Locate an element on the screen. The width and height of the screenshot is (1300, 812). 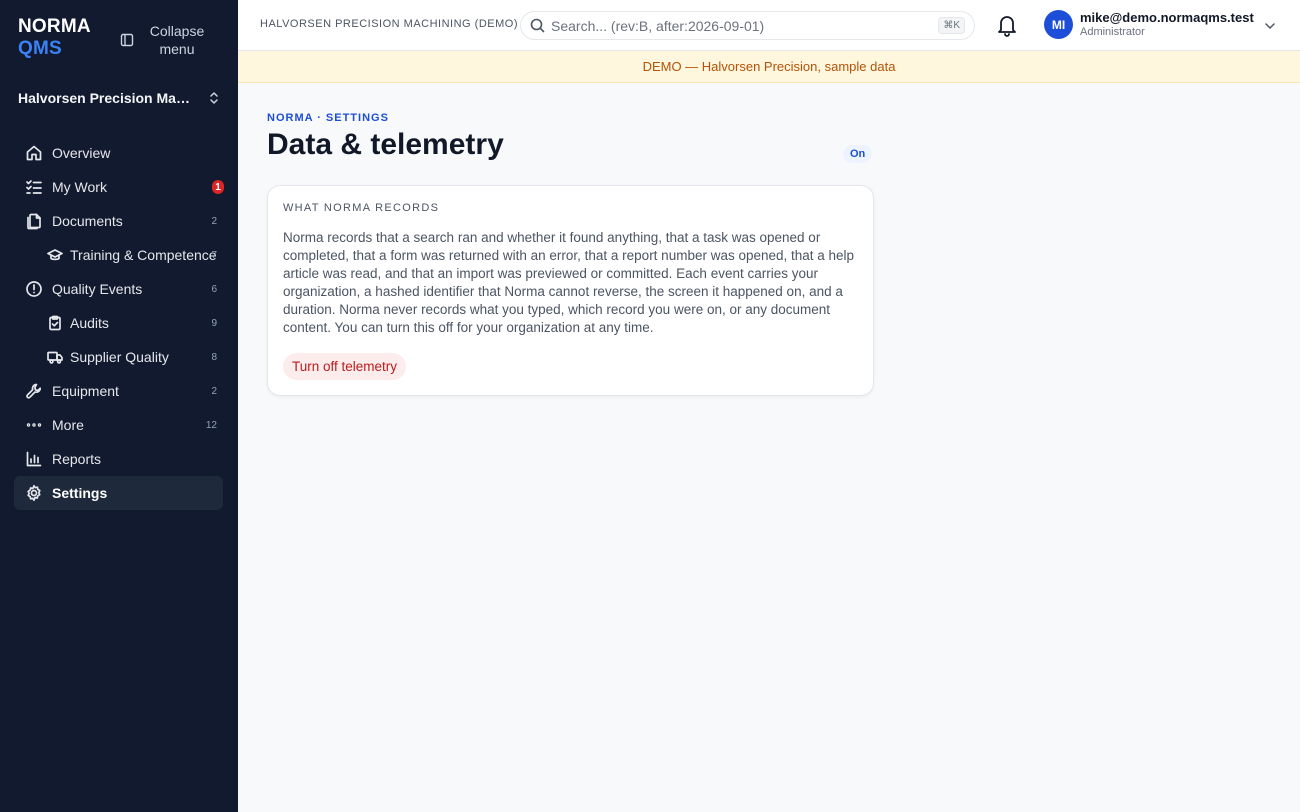
sidebar-item-label: Overview is located at coordinates (81, 153).